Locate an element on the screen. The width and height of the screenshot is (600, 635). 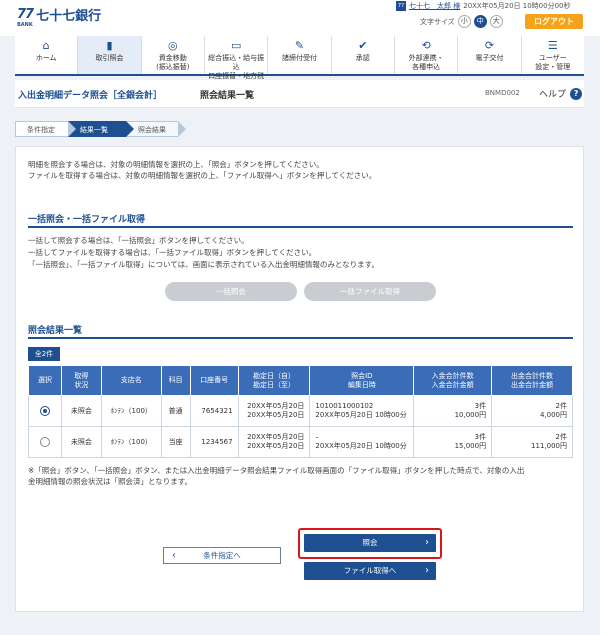
bulk-file-button: 一括ファイル取得 is located at coordinates (370, 291).